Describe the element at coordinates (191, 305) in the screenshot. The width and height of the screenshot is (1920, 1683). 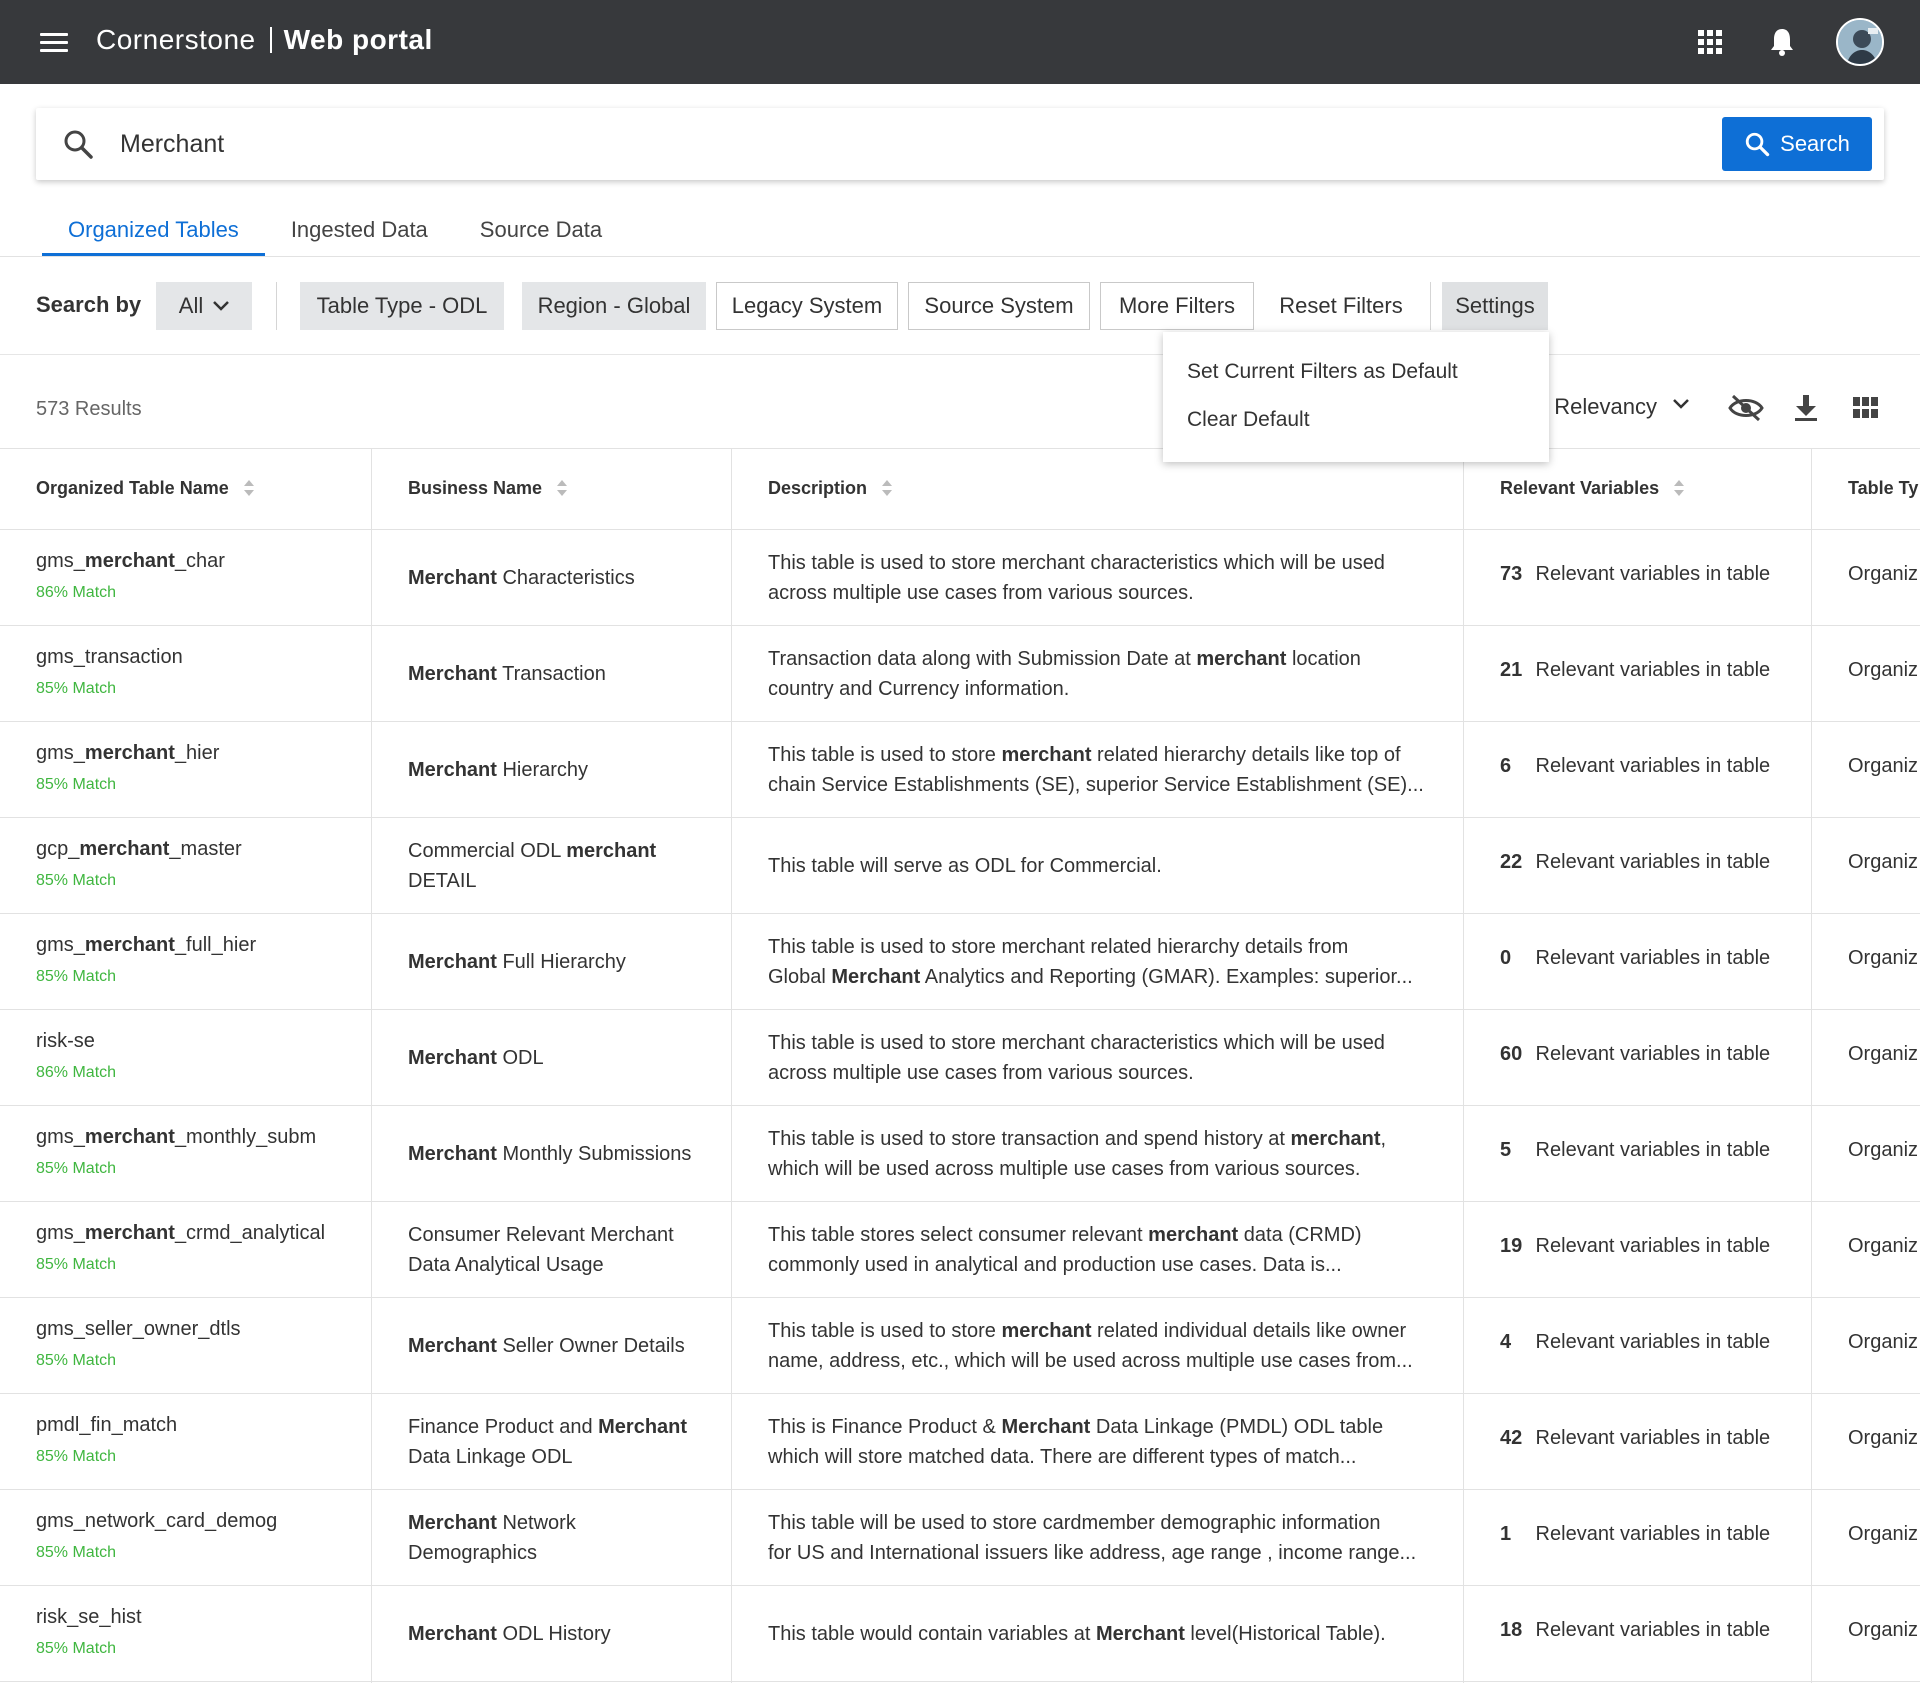
I see `search-by-value: All` at that location.